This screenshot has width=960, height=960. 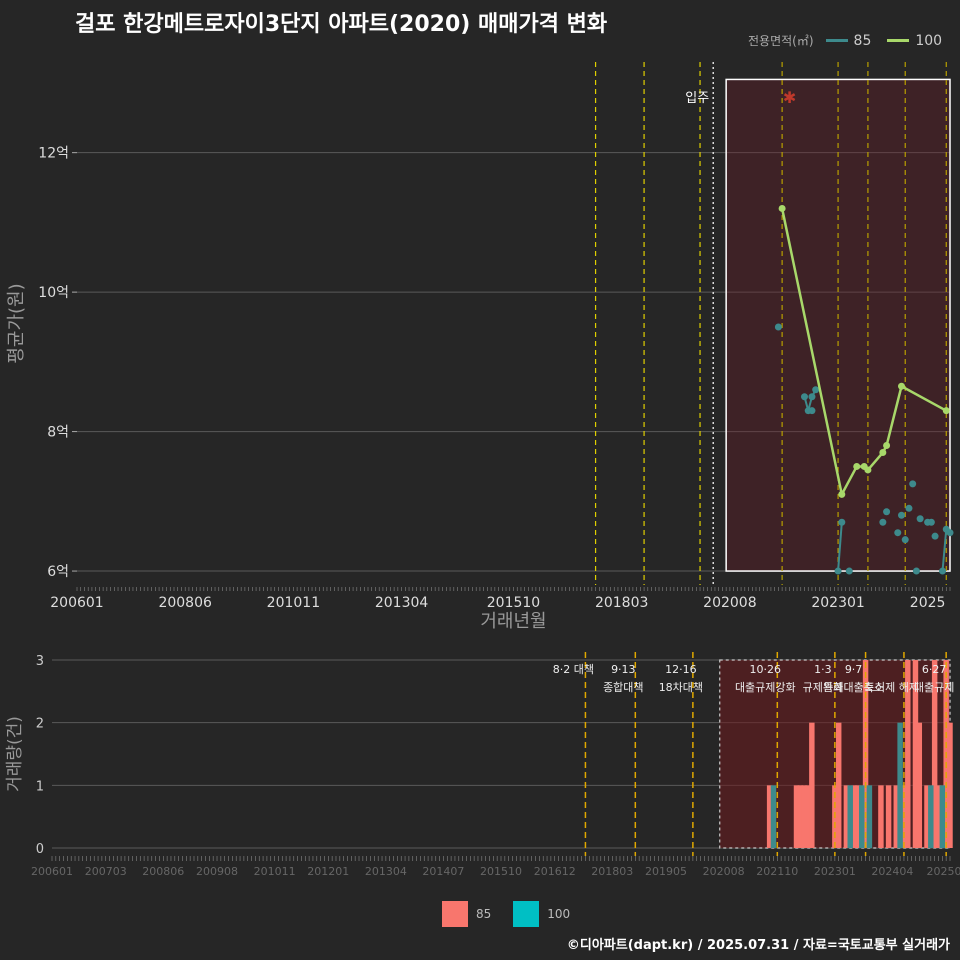 What do you see at coordinates (52, 871) in the screenshot?
I see `bottom-x-tick-label-0: 200601` at bounding box center [52, 871].